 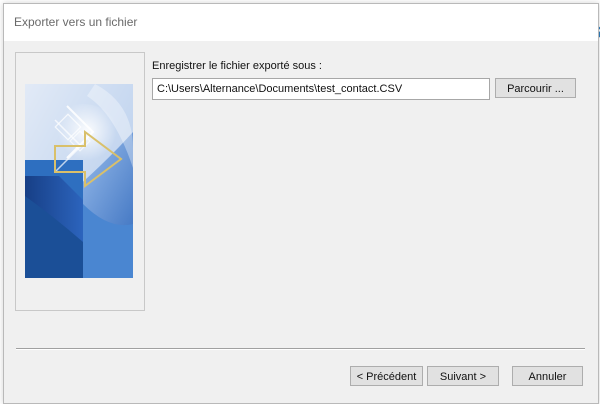 I want to click on previous-button: < Précédent, so click(x=386, y=376).